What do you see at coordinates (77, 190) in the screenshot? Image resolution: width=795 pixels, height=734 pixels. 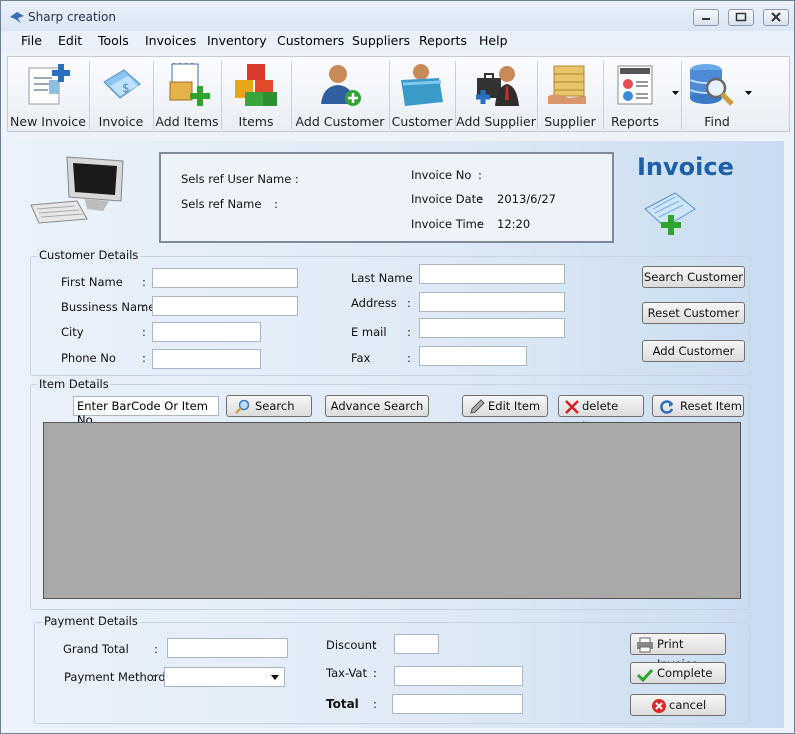 I see `computer-icon` at bounding box center [77, 190].